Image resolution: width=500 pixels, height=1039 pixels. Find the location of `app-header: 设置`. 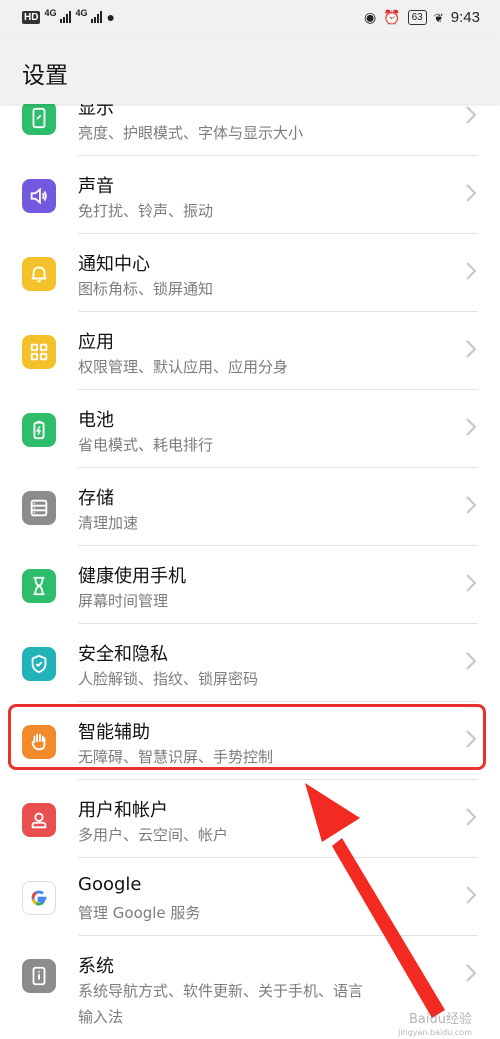

app-header: 设置 is located at coordinates (250, 70).